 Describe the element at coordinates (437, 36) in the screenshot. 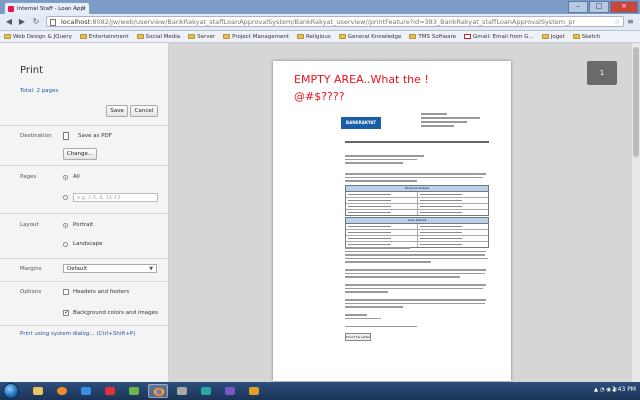

I see `bookmark-label: TMS Software` at that location.